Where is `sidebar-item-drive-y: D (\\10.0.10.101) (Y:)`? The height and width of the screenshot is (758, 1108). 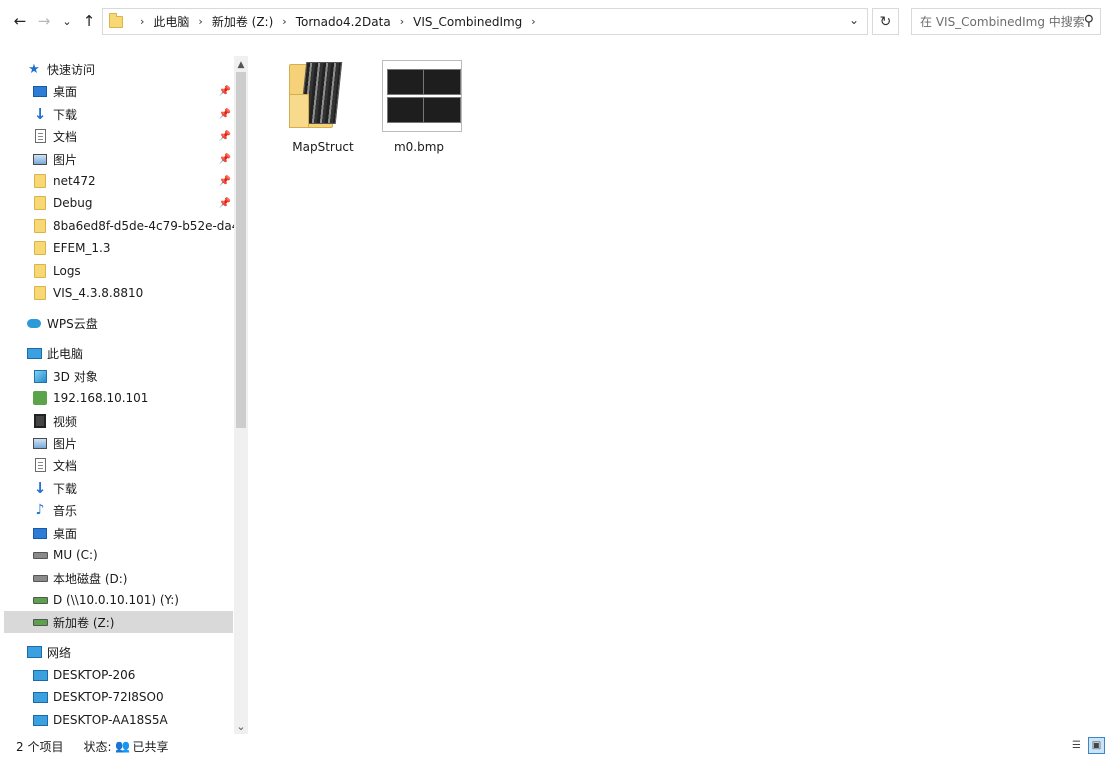 sidebar-item-drive-y: D (\\10.0.10.101) (Y:) is located at coordinates (132, 600).